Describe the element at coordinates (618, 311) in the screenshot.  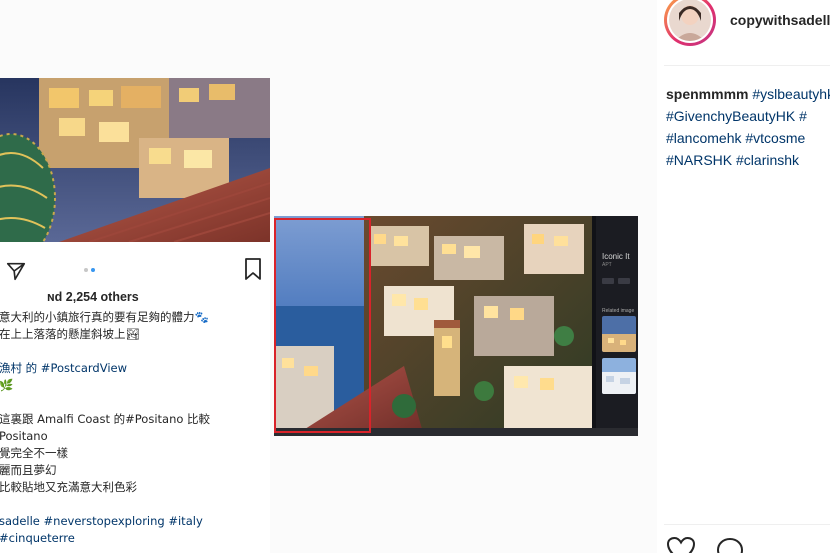
I see `related-images-label: Related image` at that location.